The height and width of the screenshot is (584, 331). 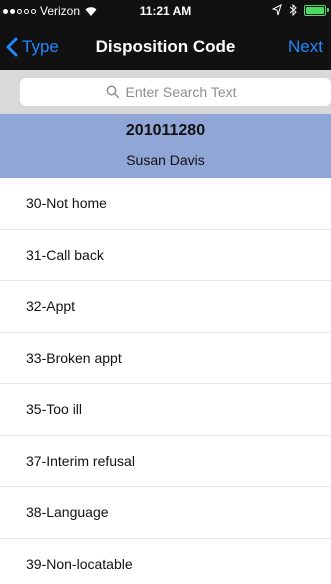 I want to click on list-item-label: 37-Interim refusal, so click(x=80, y=460).